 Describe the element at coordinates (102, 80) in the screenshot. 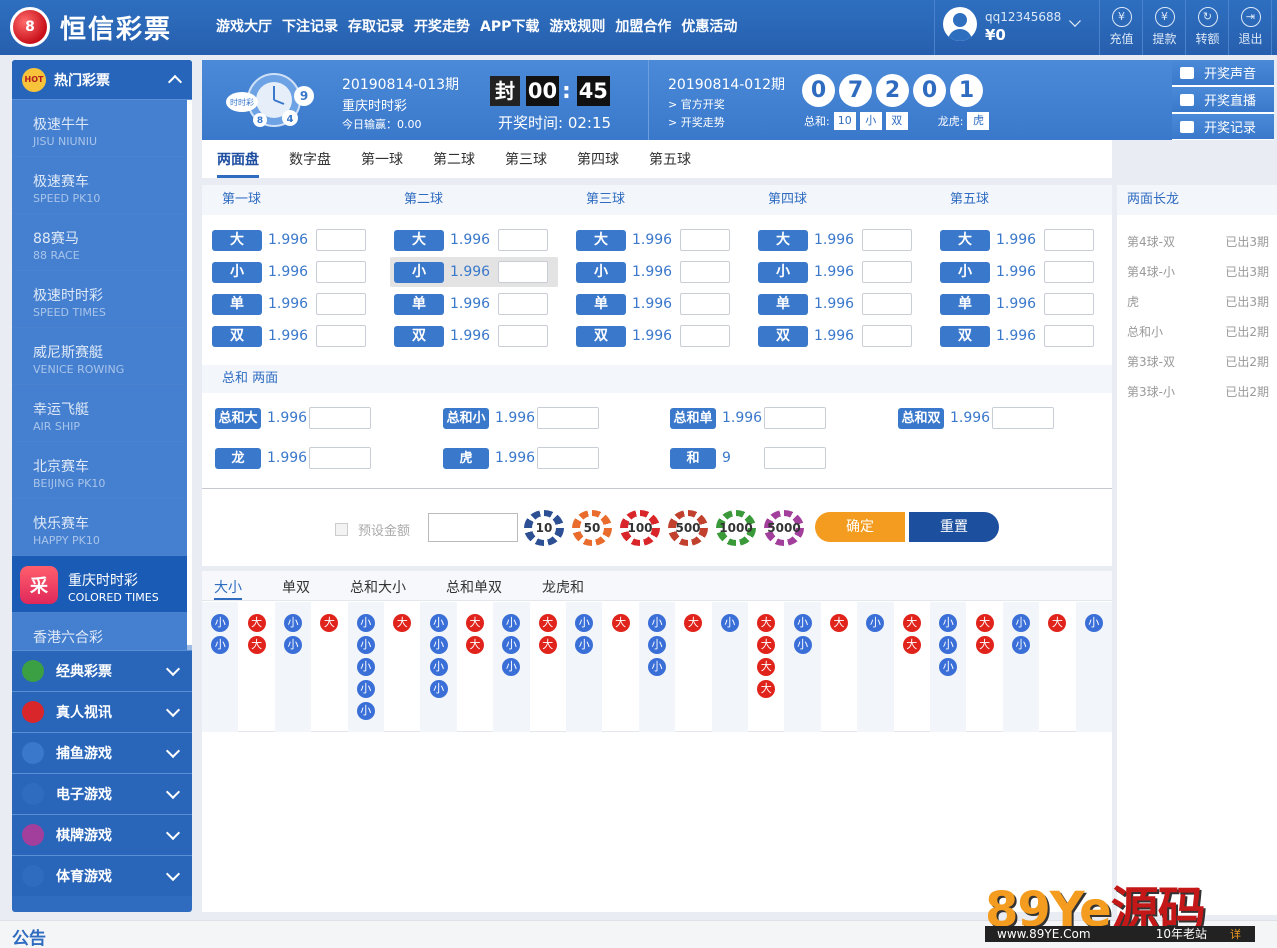

I see `sidebar-hot-header: HOT 热门彩票` at that location.